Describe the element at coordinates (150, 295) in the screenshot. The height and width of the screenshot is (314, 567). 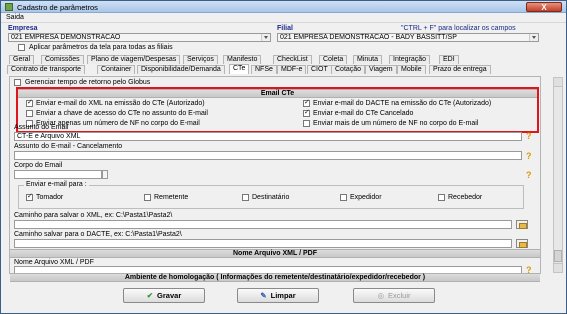
I see `check-icon: ✔` at that location.